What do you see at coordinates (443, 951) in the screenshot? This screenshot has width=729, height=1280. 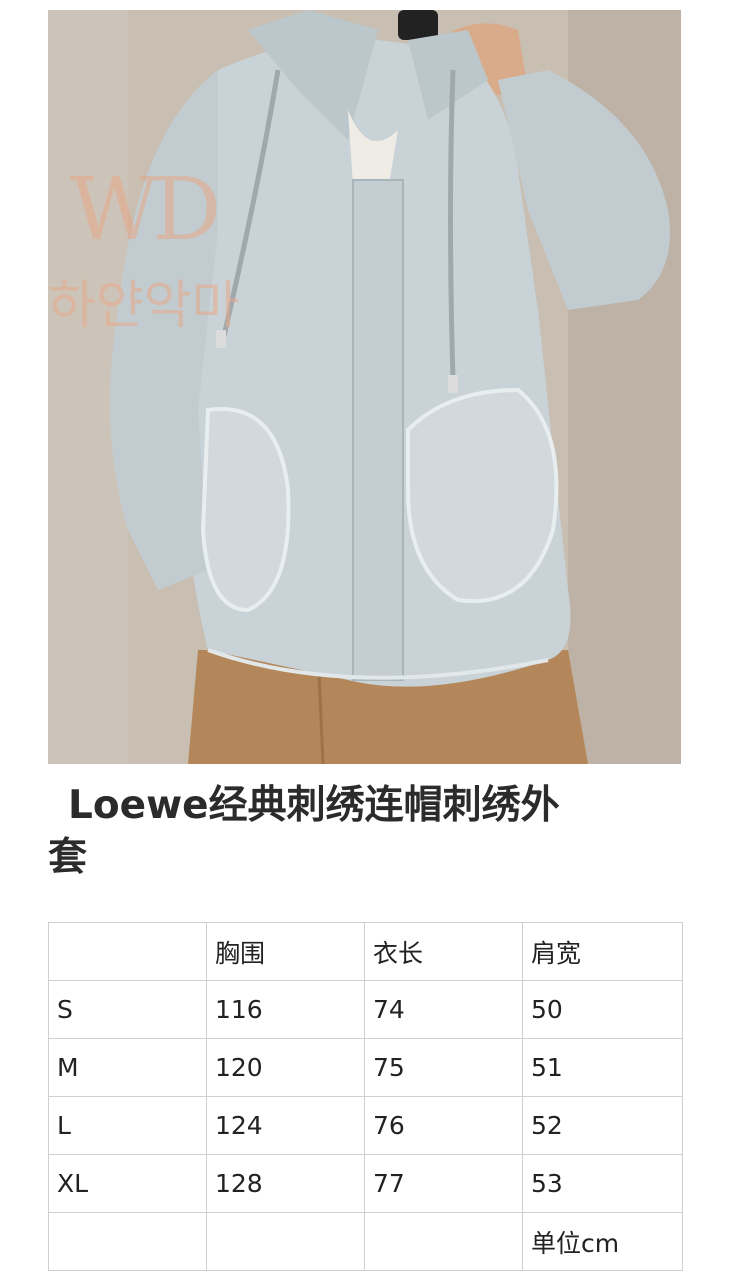 I see `table-header-cell: 衣长` at bounding box center [443, 951].